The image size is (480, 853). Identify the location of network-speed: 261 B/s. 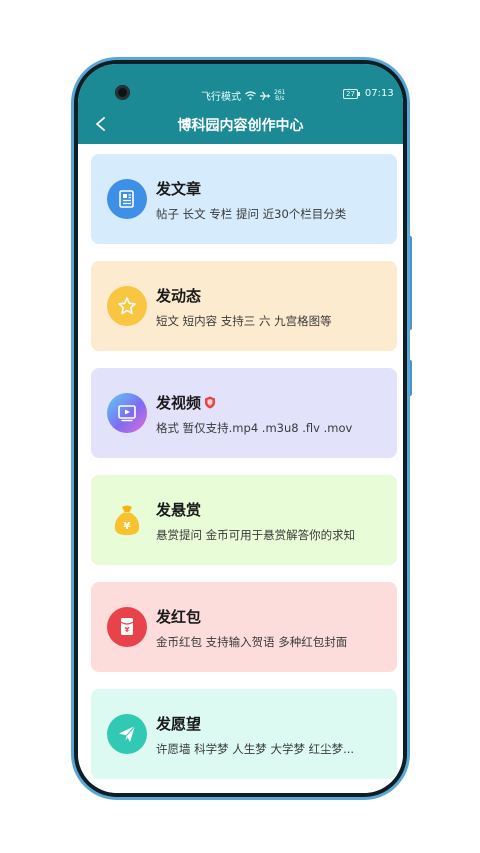
(279, 95).